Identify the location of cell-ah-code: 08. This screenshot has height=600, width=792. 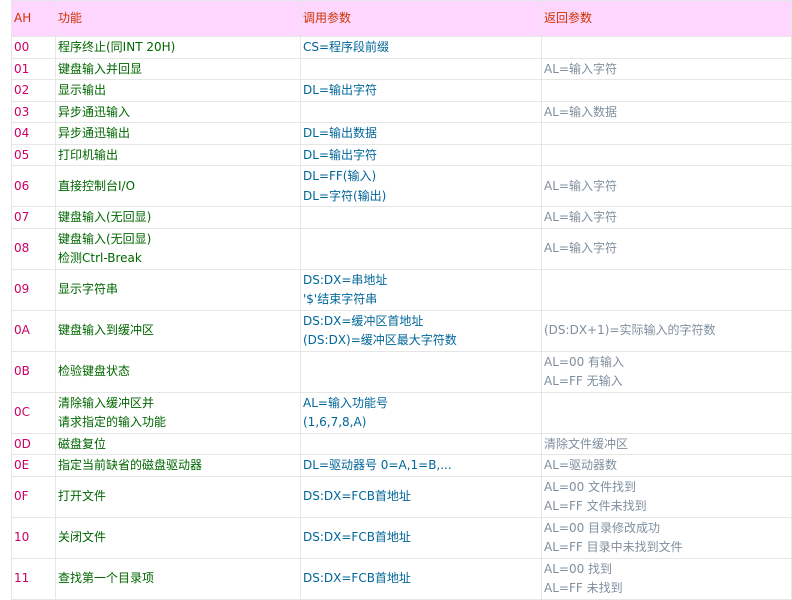
(33, 248).